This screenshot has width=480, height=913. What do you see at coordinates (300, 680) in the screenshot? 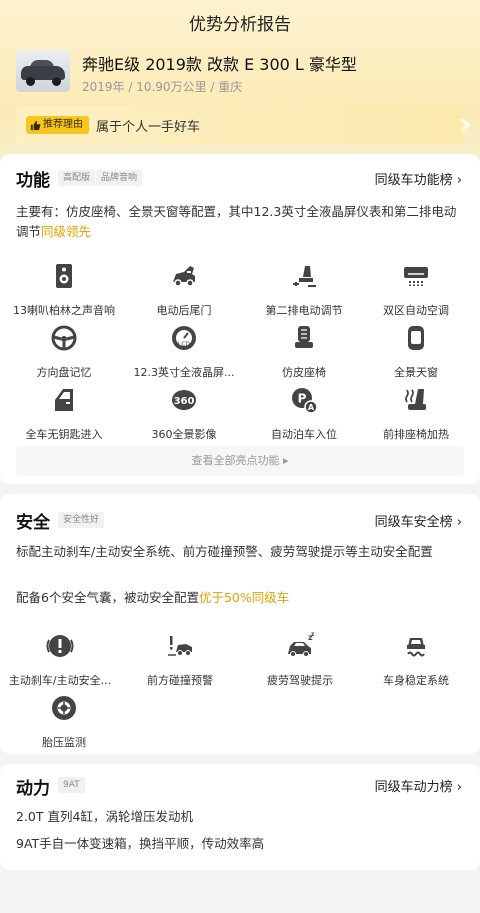
I see `safety-item-label: 疲劳驾驶提示` at bounding box center [300, 680].